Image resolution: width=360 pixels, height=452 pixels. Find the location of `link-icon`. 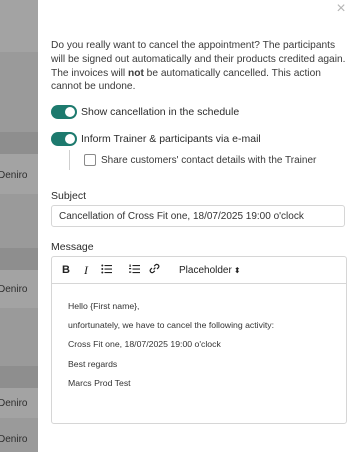

link-icon is located at coordinates (154, 270).